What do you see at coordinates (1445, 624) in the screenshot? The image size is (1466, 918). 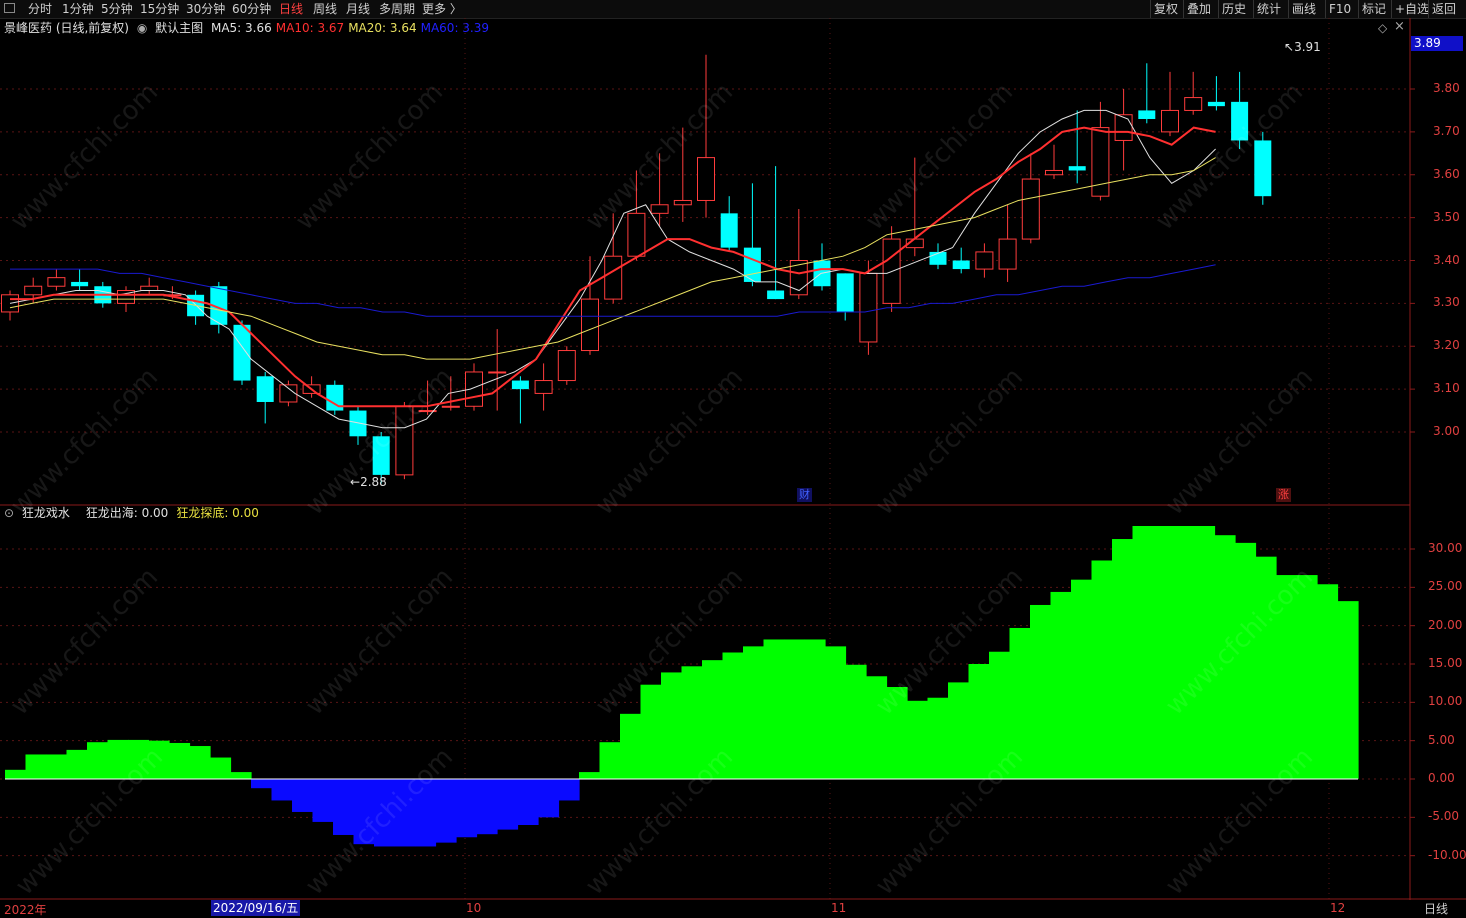 I see `osc-axis-label: 20.00` at bounding box center [1445, 624].